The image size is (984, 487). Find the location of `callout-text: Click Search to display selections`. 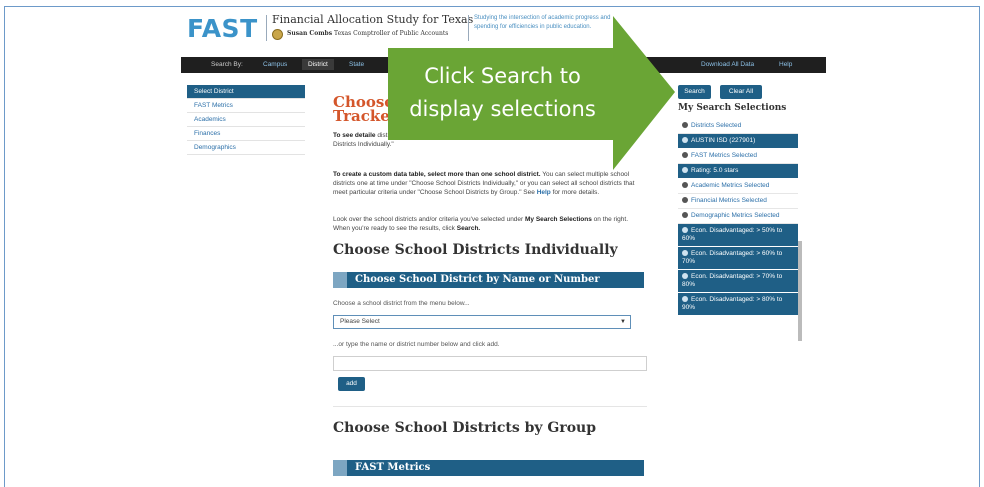

callout-text: Click Search to display selections is located at coordinates (502, 93).